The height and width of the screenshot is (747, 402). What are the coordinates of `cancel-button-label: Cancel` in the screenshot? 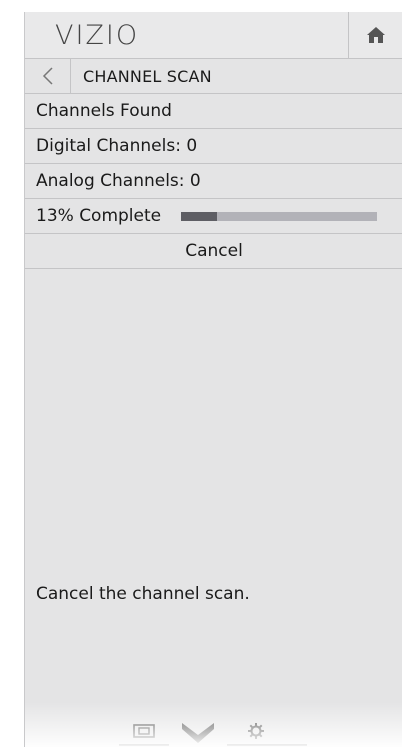 It's located at (214, 251).